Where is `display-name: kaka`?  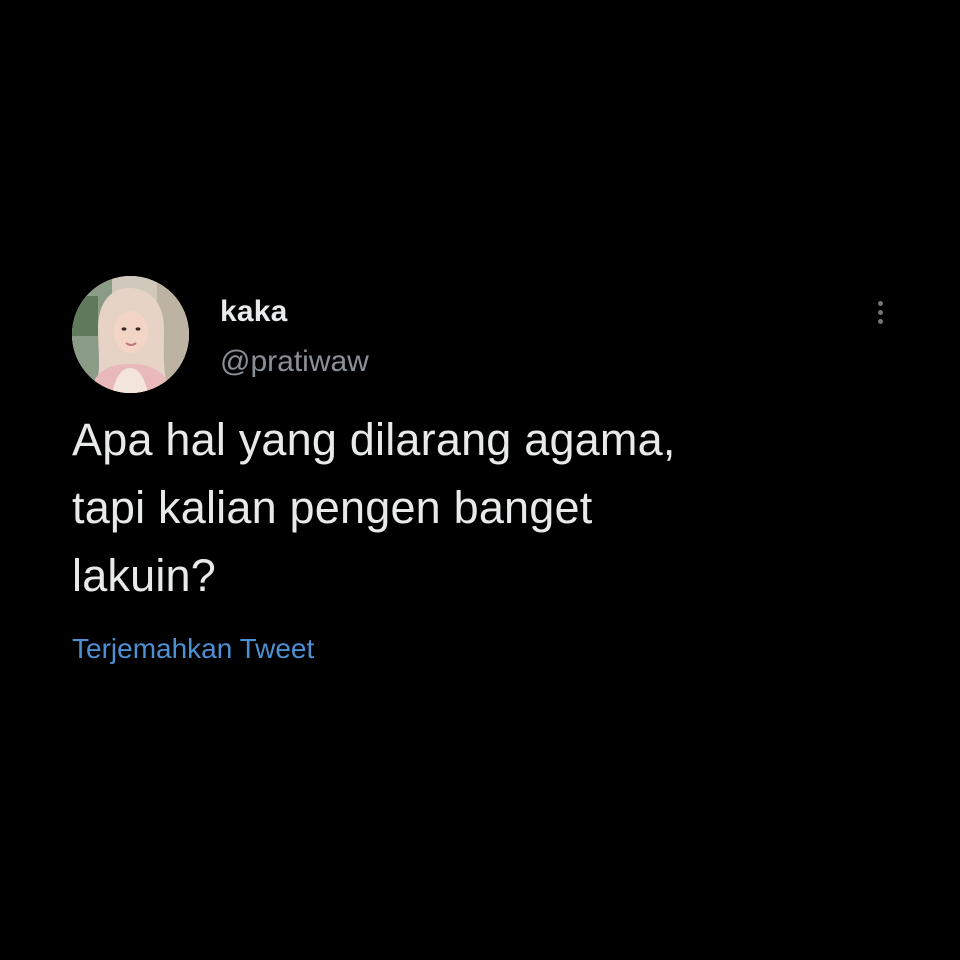 display-name: kaka is located at coordinates (294, 312).